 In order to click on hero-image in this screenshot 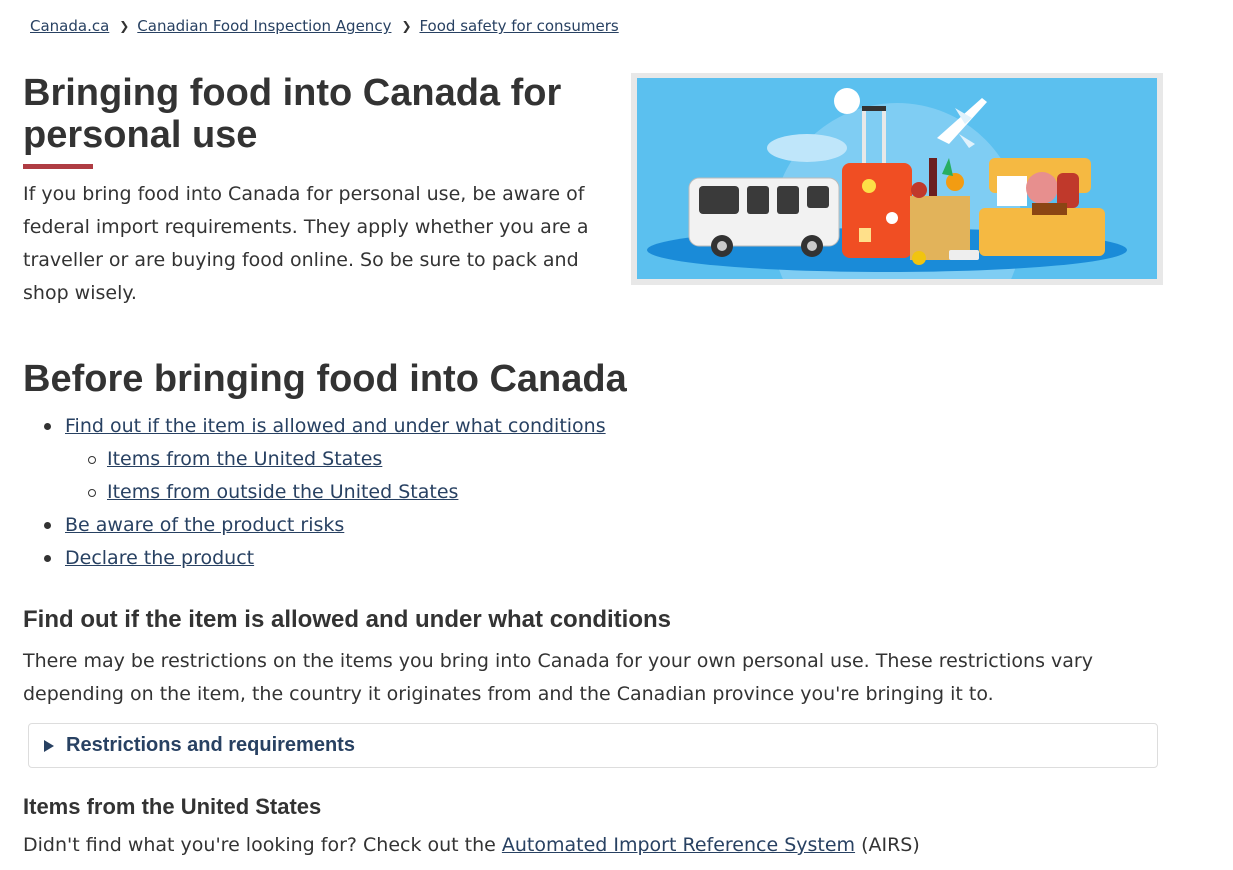, I will do `click(897, 179)`.